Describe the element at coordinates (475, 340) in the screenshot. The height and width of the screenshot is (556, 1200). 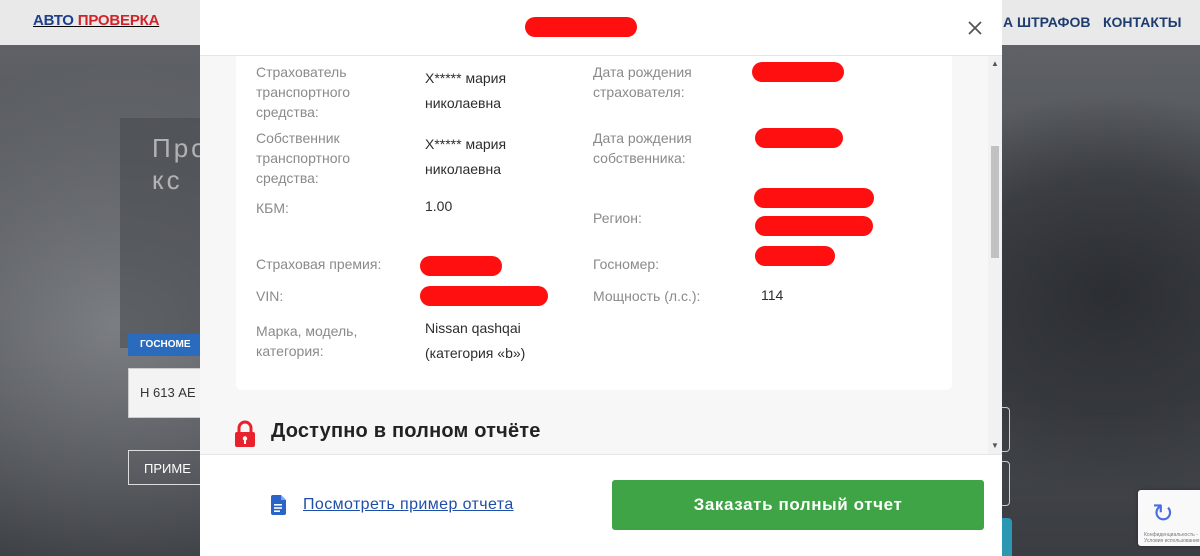
I see `value-make-model: Nissan qashqai (категория «b»)` at that location.